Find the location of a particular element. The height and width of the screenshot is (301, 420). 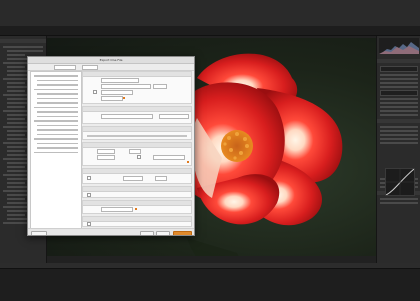

tone-panel-header is located at coordinates (398, 121).